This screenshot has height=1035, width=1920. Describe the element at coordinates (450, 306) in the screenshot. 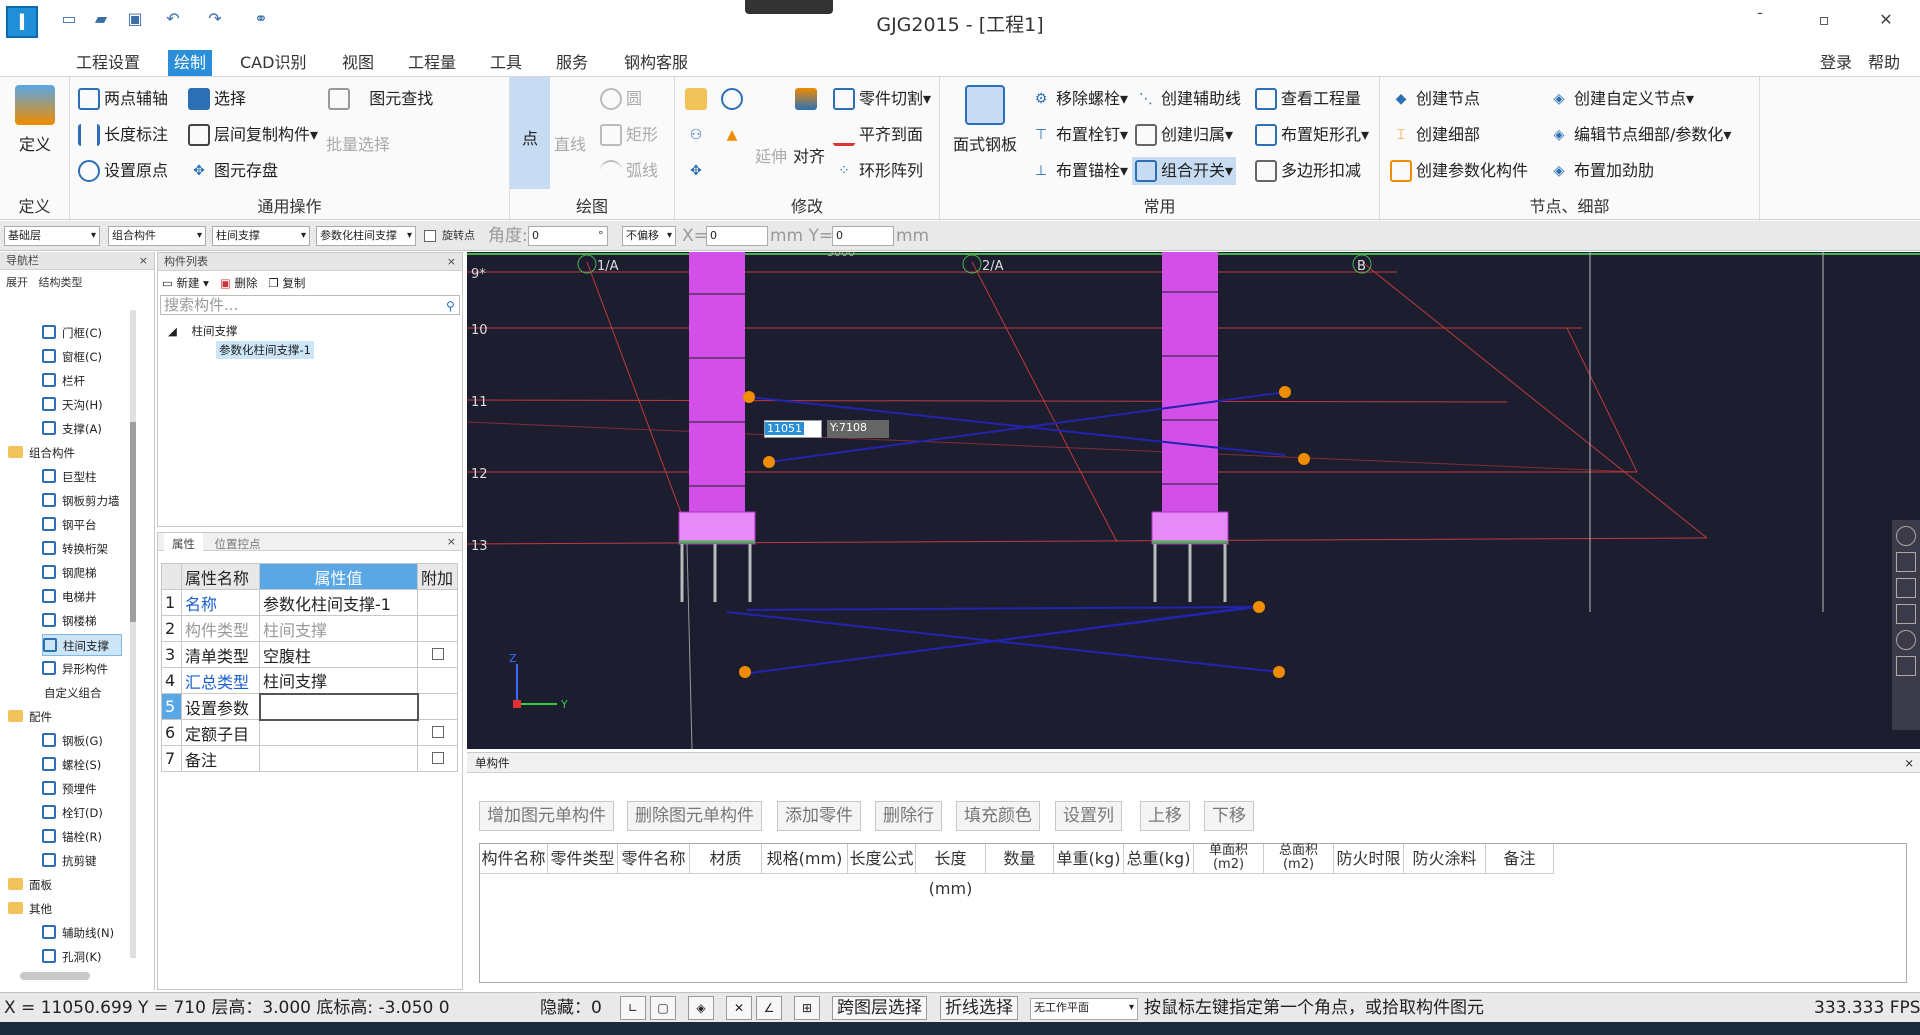

I see `search-icon: ⚲` at that location.